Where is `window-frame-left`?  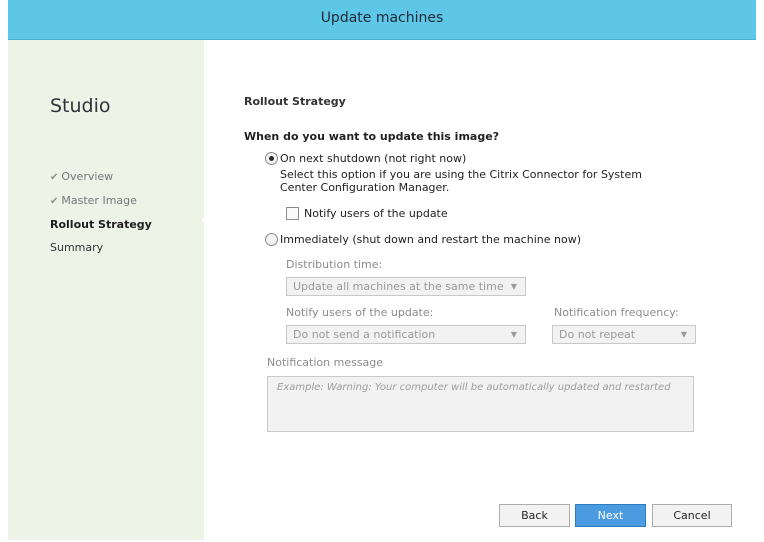
window-frame-left is located at coordinates (4, 271).